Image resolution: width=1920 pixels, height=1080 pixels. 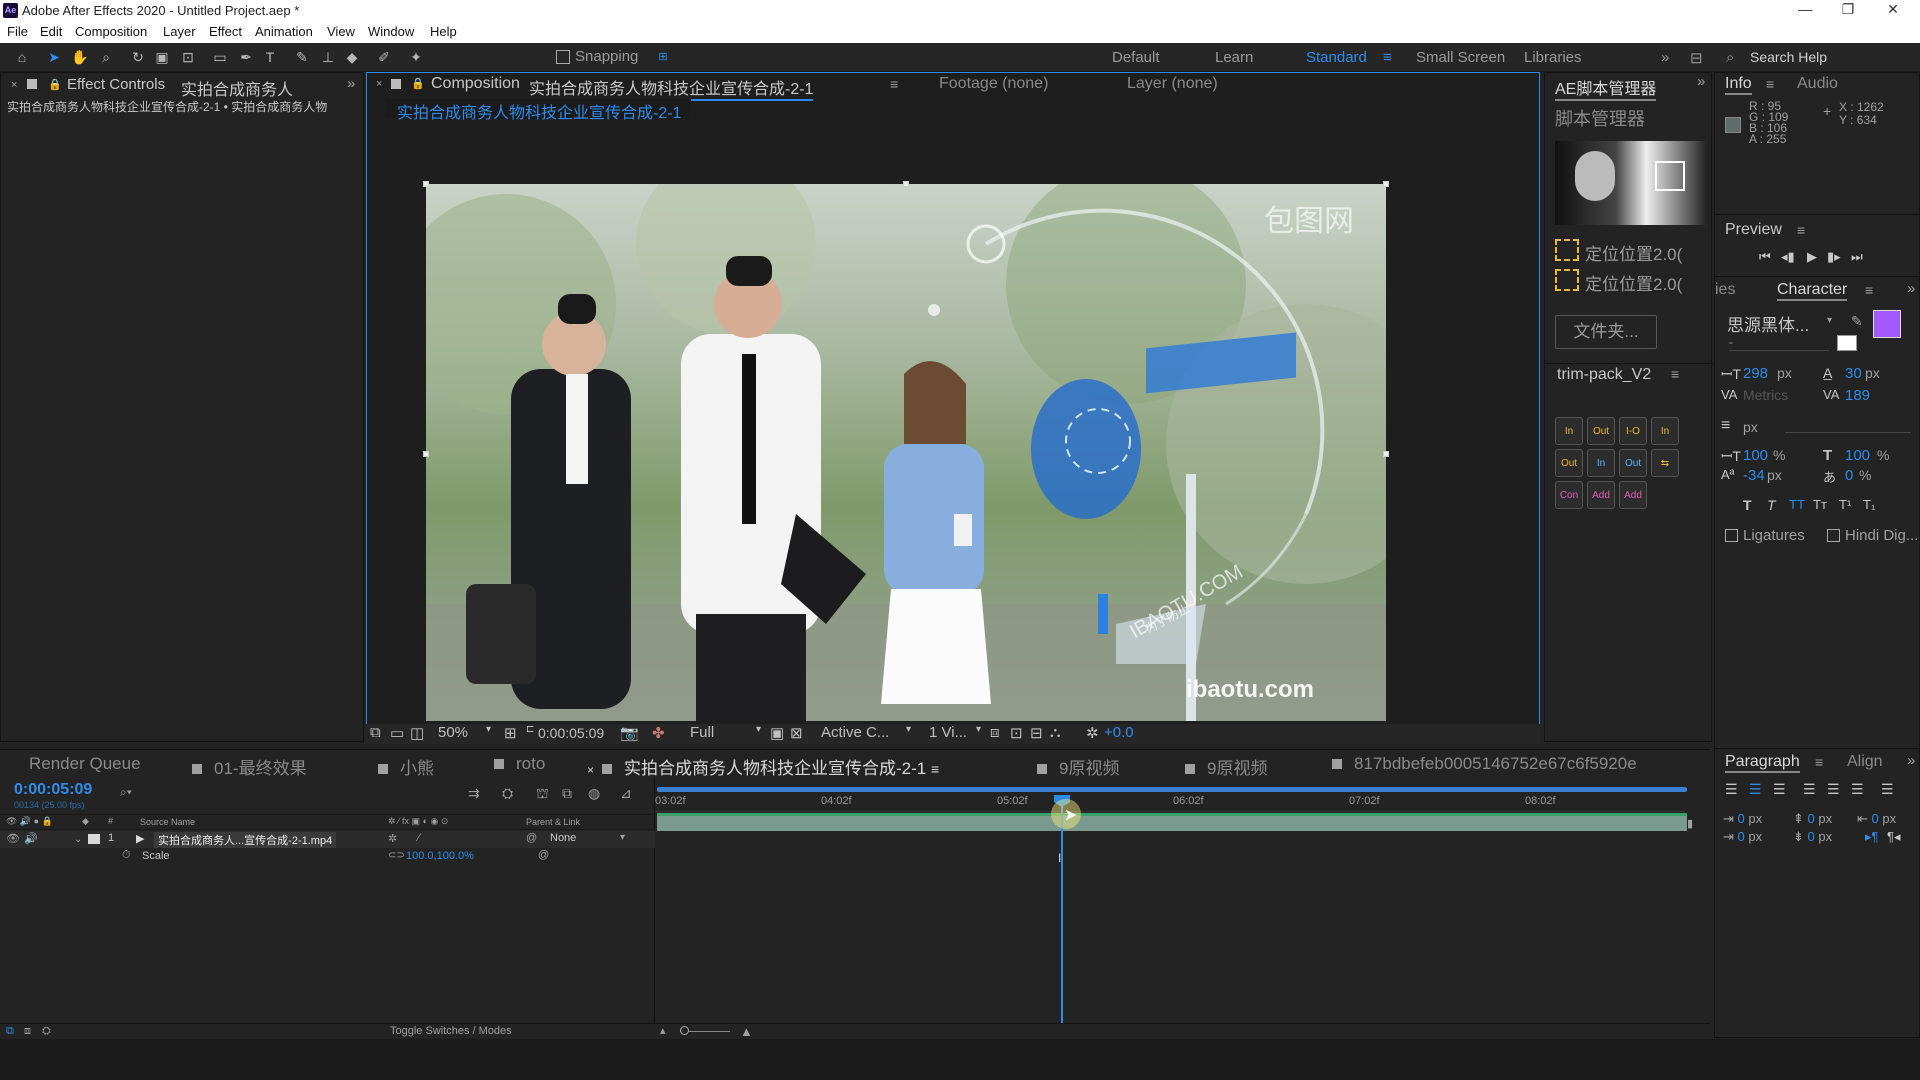 What do you see at coordinates (629, 733) in the screenshot?
I see `snapshot-icon: 📷` at bounding box center [629, 733].